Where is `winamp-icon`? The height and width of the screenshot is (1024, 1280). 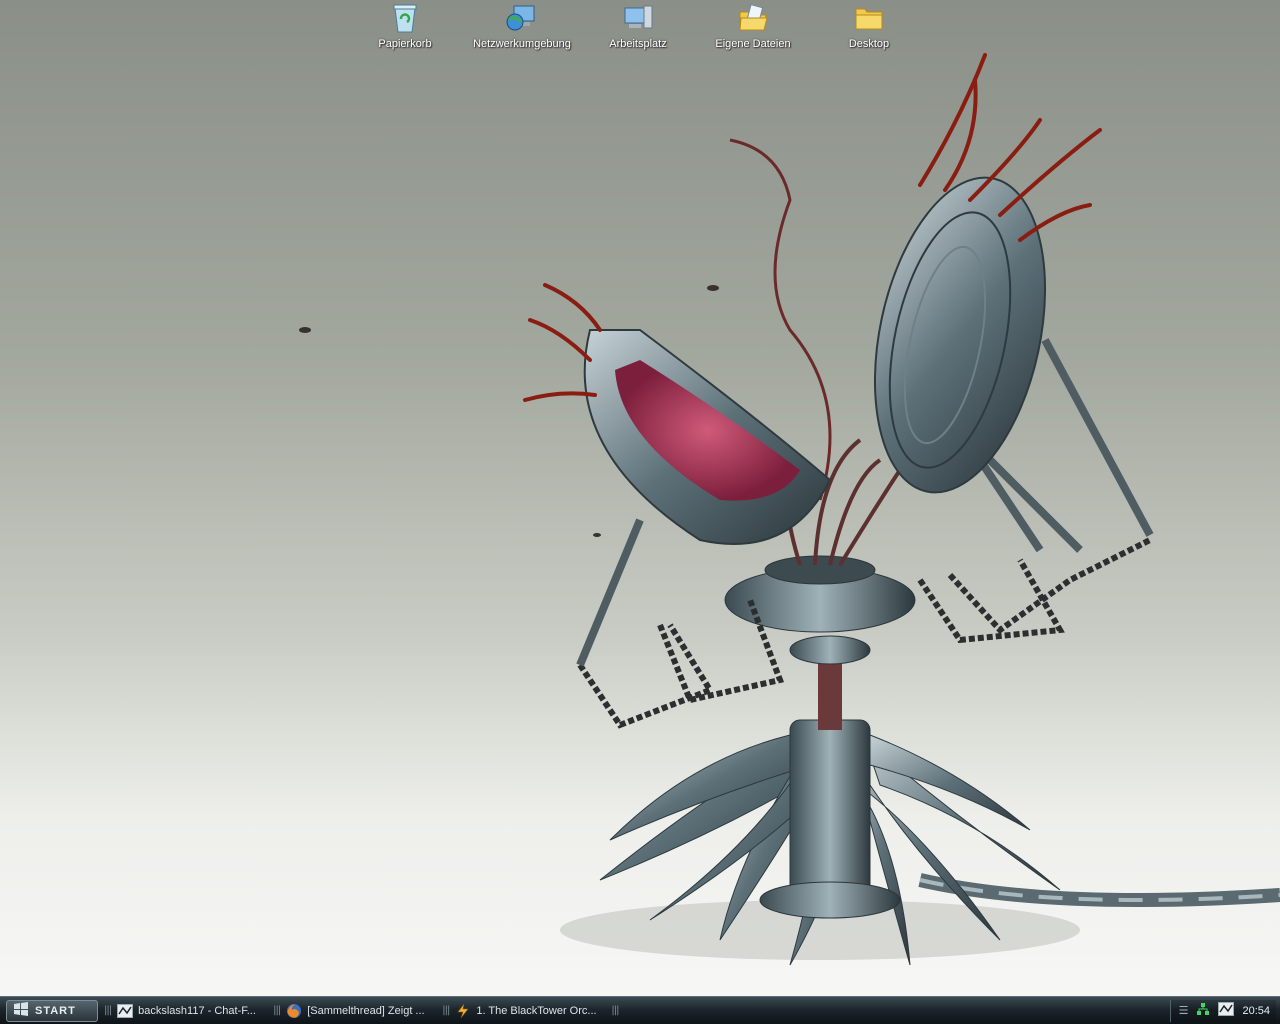
winamp-icon is located at coordinates (463, 1011).